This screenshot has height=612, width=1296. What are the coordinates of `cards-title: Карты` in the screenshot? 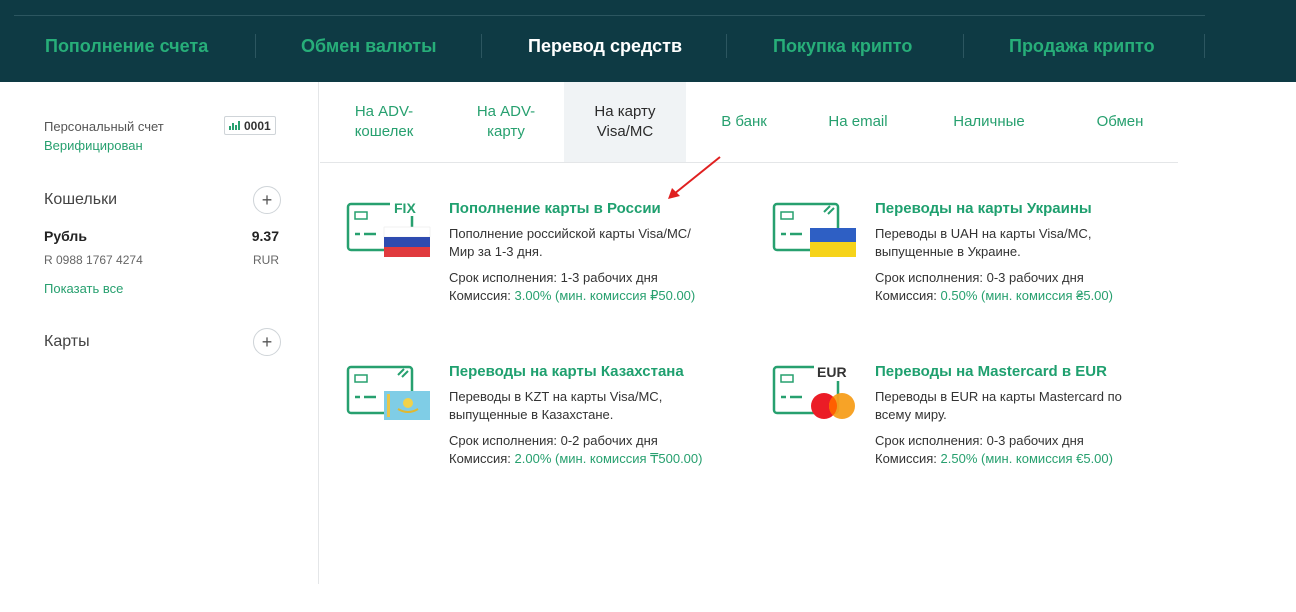 It's located at (67, 341).